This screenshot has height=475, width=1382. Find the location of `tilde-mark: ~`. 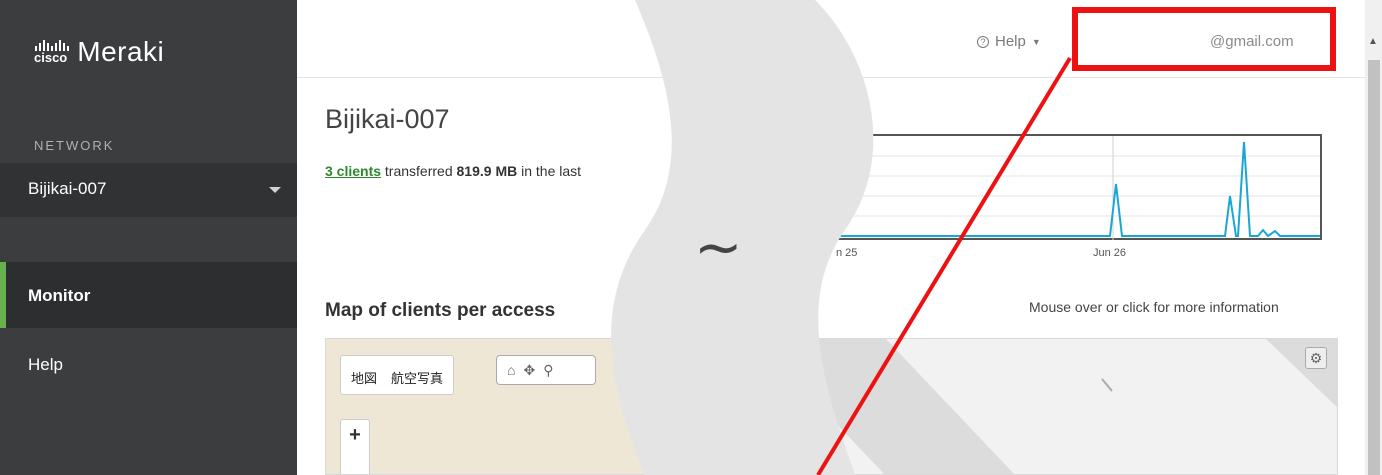

tilde-mark: ~ is located at coordinates (718, 247).